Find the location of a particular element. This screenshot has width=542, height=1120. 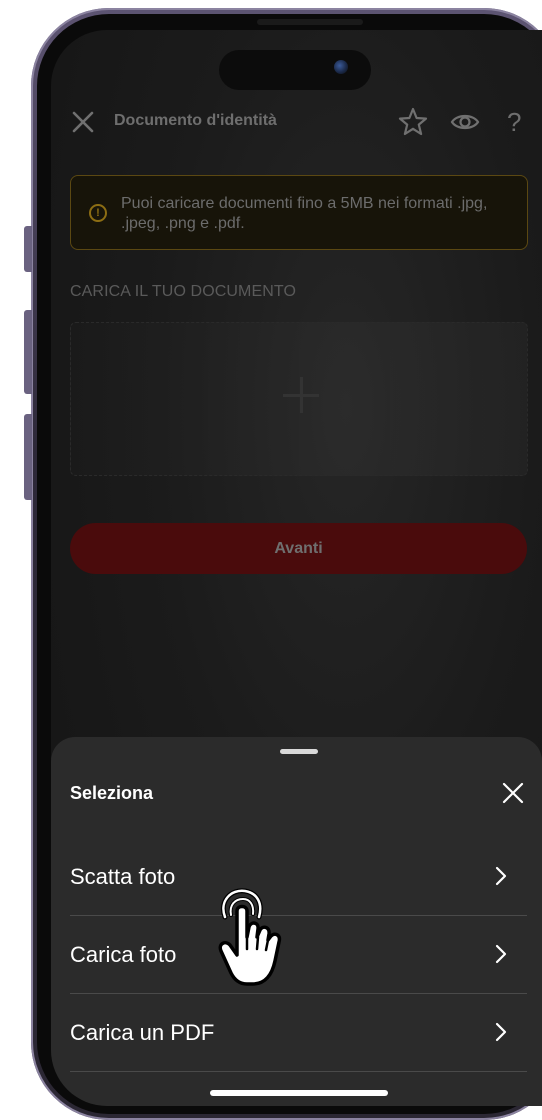

upload-dropzone is located at coordinates (299, 399).